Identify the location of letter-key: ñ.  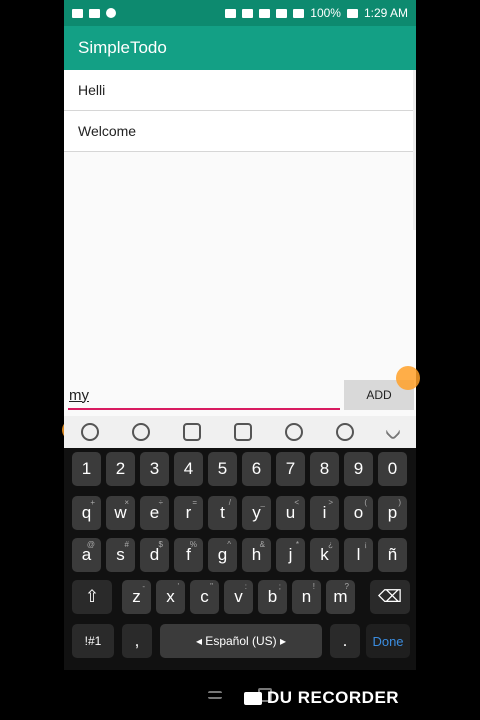
(392, 555).